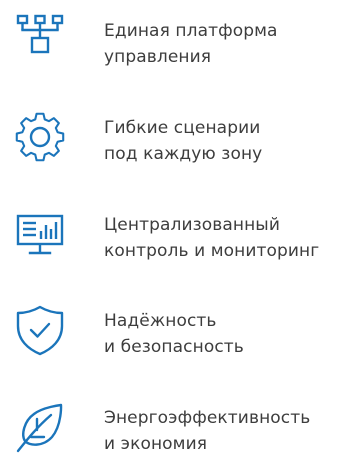 This screenshot has width=362, height=467. Describe the element at coordinates (174, 347) in the screenshot. I see `feature-subtitle: и безопасность` at that location.